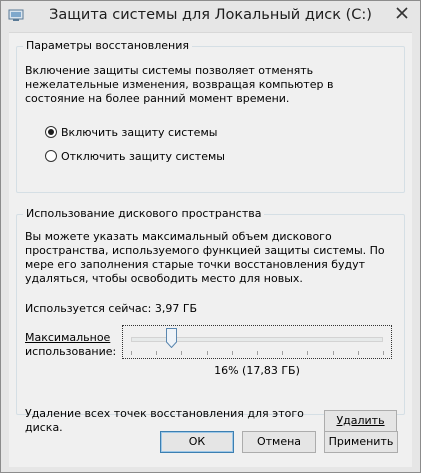 The image size is (421, 473). I want to click on max-usage-slider, so click(257, 342).